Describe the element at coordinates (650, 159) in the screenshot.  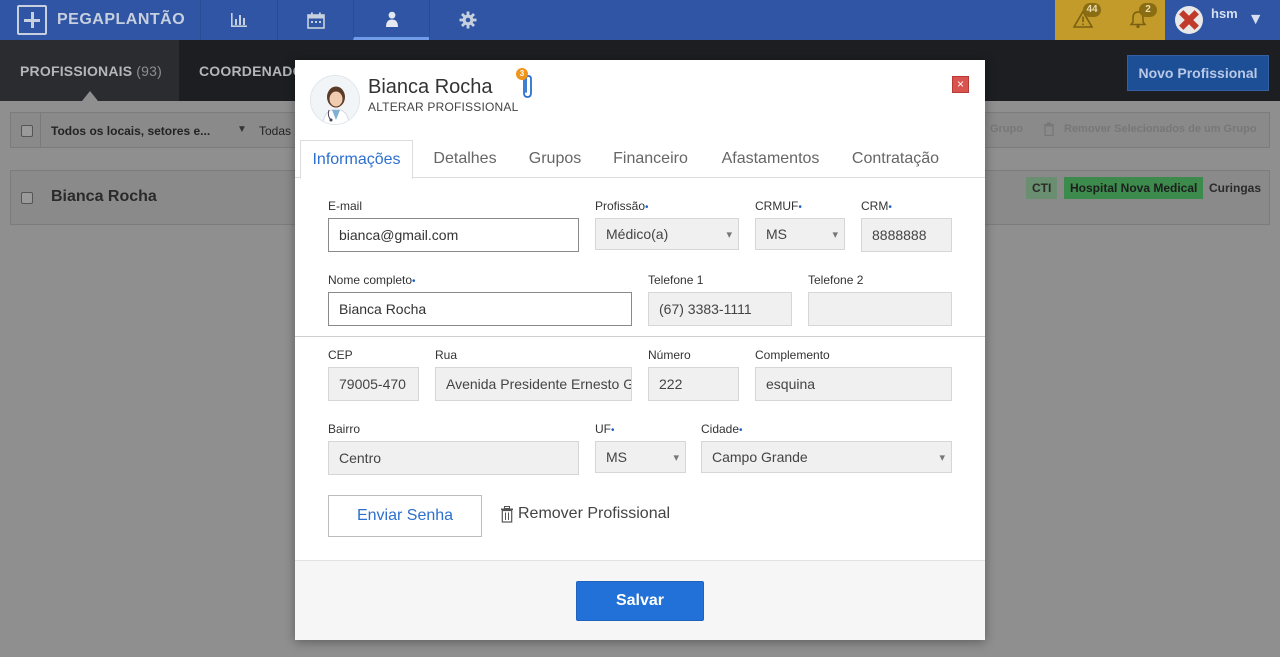
I see `tab-financeiro: Financeiro` at that location.